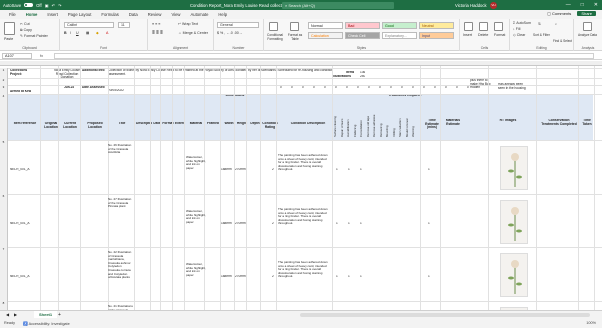  Describe the element at coordinates (516, 29) in the screenshot. I see `fill-button: ↓ Fill` at that location.